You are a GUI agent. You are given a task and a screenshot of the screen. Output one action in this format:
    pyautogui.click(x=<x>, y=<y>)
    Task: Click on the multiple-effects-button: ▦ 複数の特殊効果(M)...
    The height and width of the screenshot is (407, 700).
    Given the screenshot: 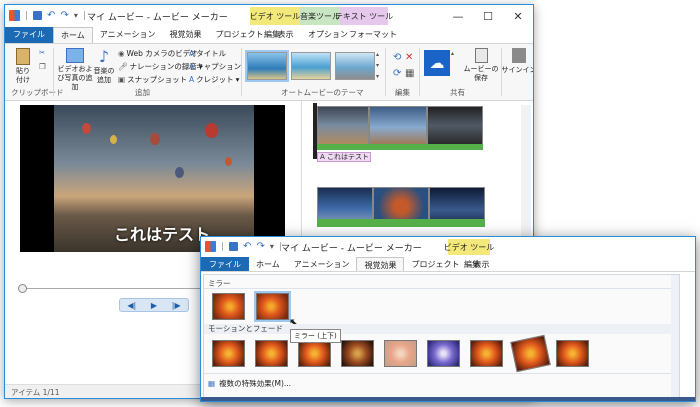 What is the action you would take?
    pyautogui.click(x=249, y=383)
    